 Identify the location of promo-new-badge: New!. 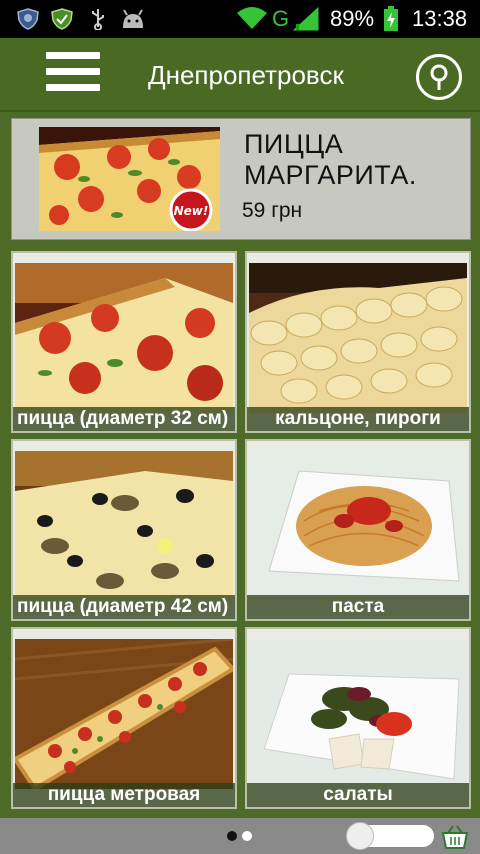
(191, 211).